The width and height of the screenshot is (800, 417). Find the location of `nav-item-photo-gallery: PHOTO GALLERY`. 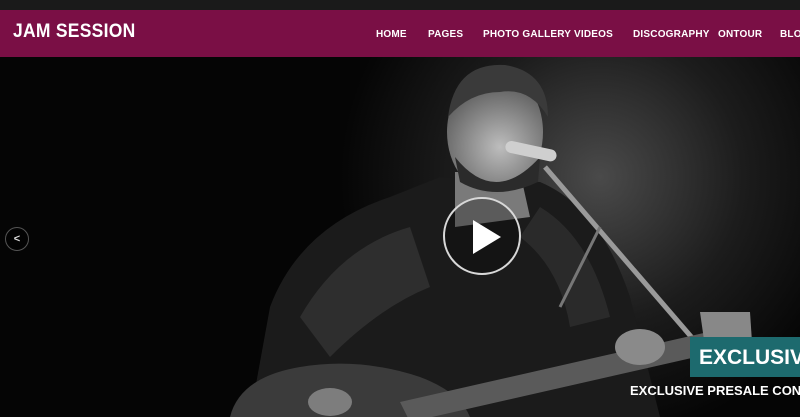

nav-item-photo-gallery: PHOTO GALLERY is located at coordinates (527, 34).